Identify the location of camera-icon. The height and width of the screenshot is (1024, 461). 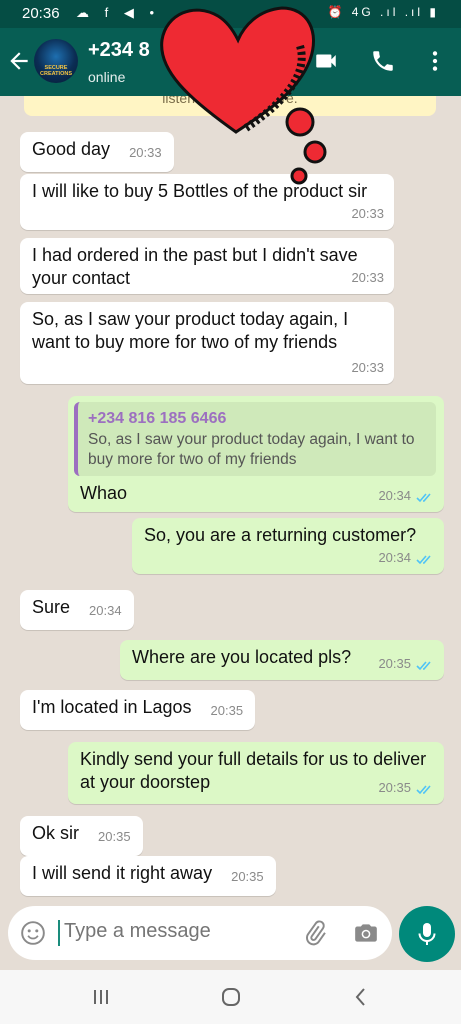
(366, 933).